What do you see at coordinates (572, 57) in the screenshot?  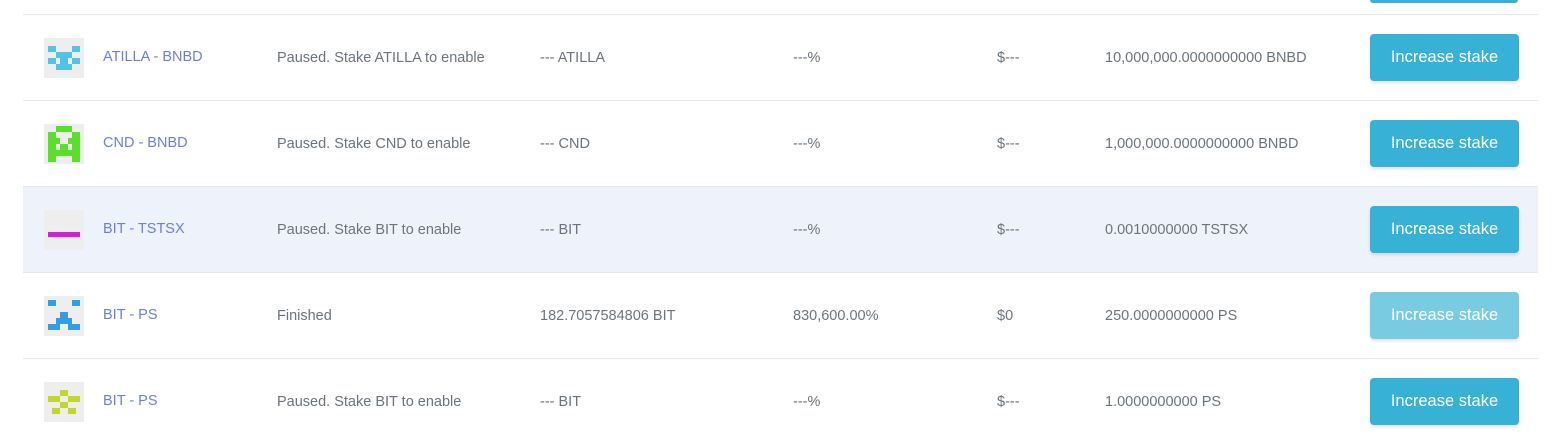 I see `earned-amount: --- ATILLA` at bounding box center [572, 57].